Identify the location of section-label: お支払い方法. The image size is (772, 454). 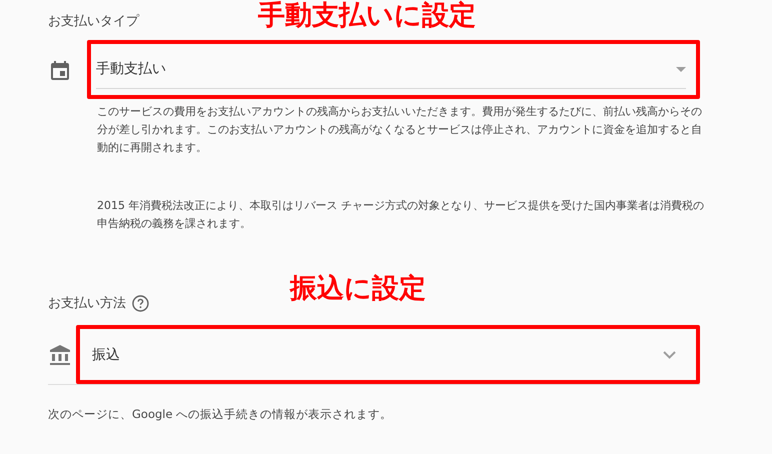
(87, 303).